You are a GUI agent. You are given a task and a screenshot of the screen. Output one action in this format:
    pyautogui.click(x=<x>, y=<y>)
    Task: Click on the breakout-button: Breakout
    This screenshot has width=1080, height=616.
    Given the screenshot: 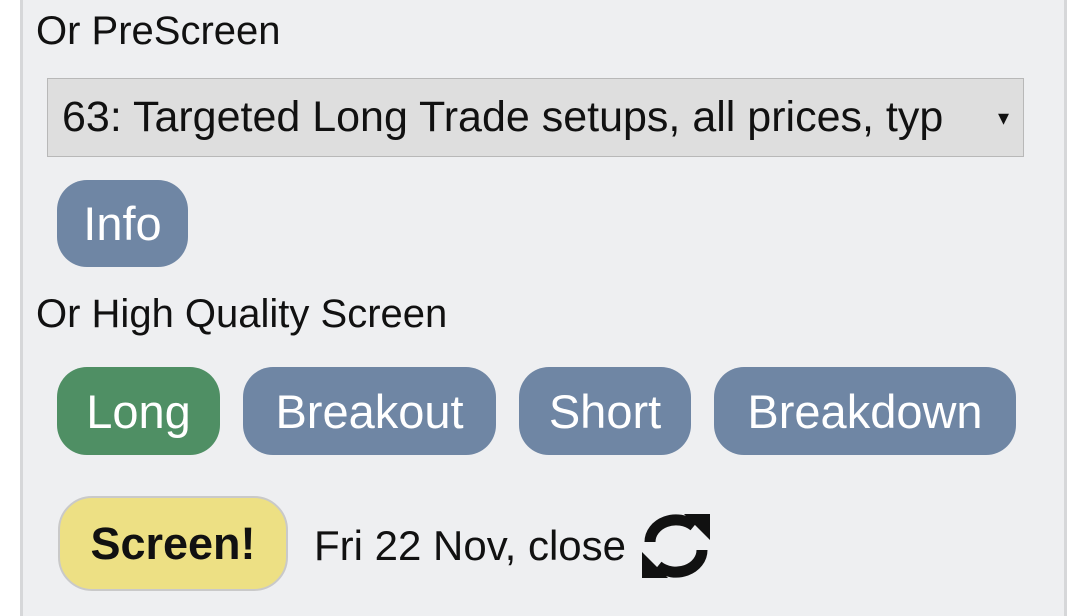 What is the action you would take?
    pyautogui.click(x=369, y=411)
    